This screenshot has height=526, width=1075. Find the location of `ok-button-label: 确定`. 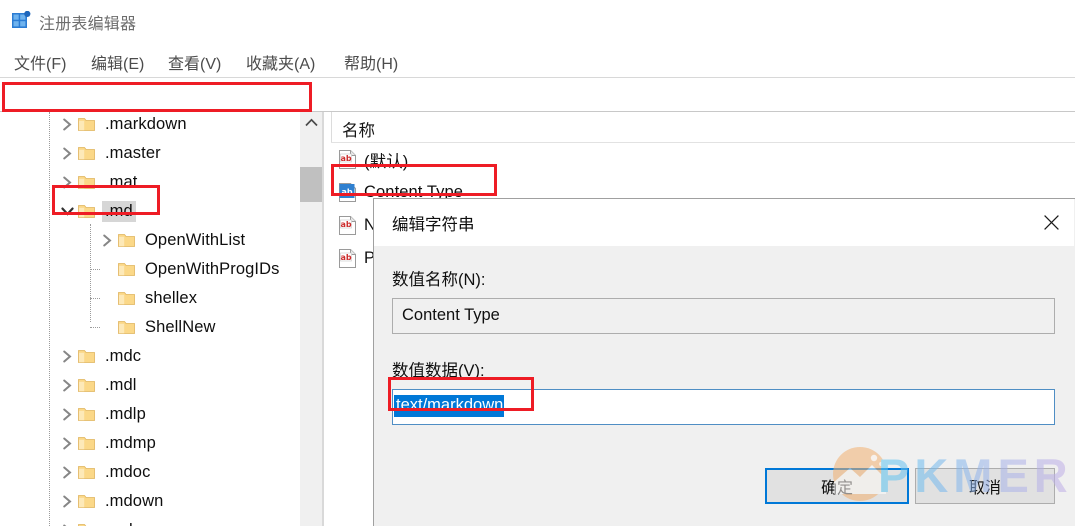

ok-button-label: 确定 is located at coordinates (836, 488).